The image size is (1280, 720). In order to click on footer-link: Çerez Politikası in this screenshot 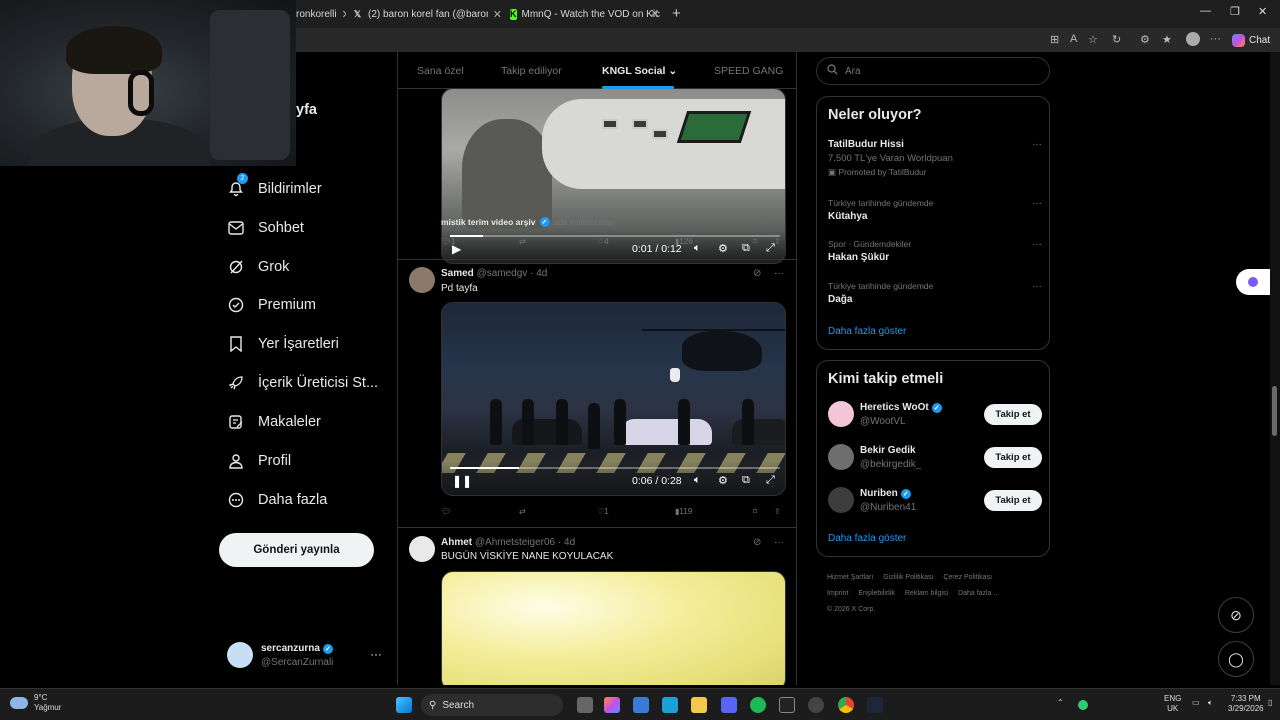, I will do `click(967, 577)`.